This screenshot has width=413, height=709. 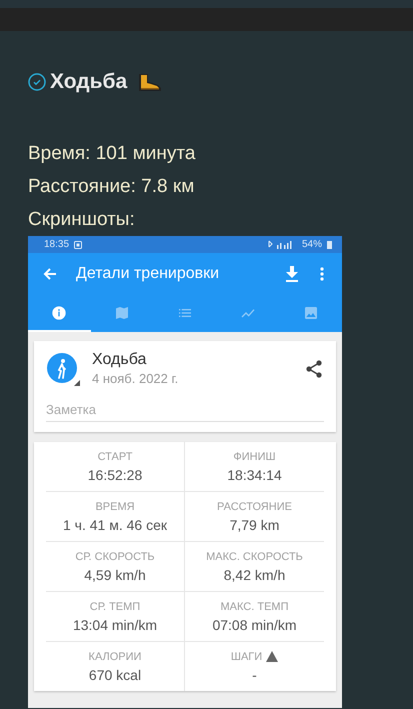 I want to click on stat-value: 670 kcal, so click(x=115, y=674).